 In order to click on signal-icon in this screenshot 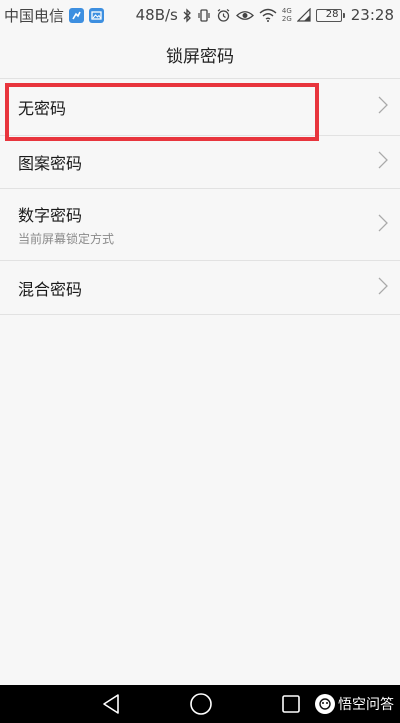, I will do `click(303, 15)`.